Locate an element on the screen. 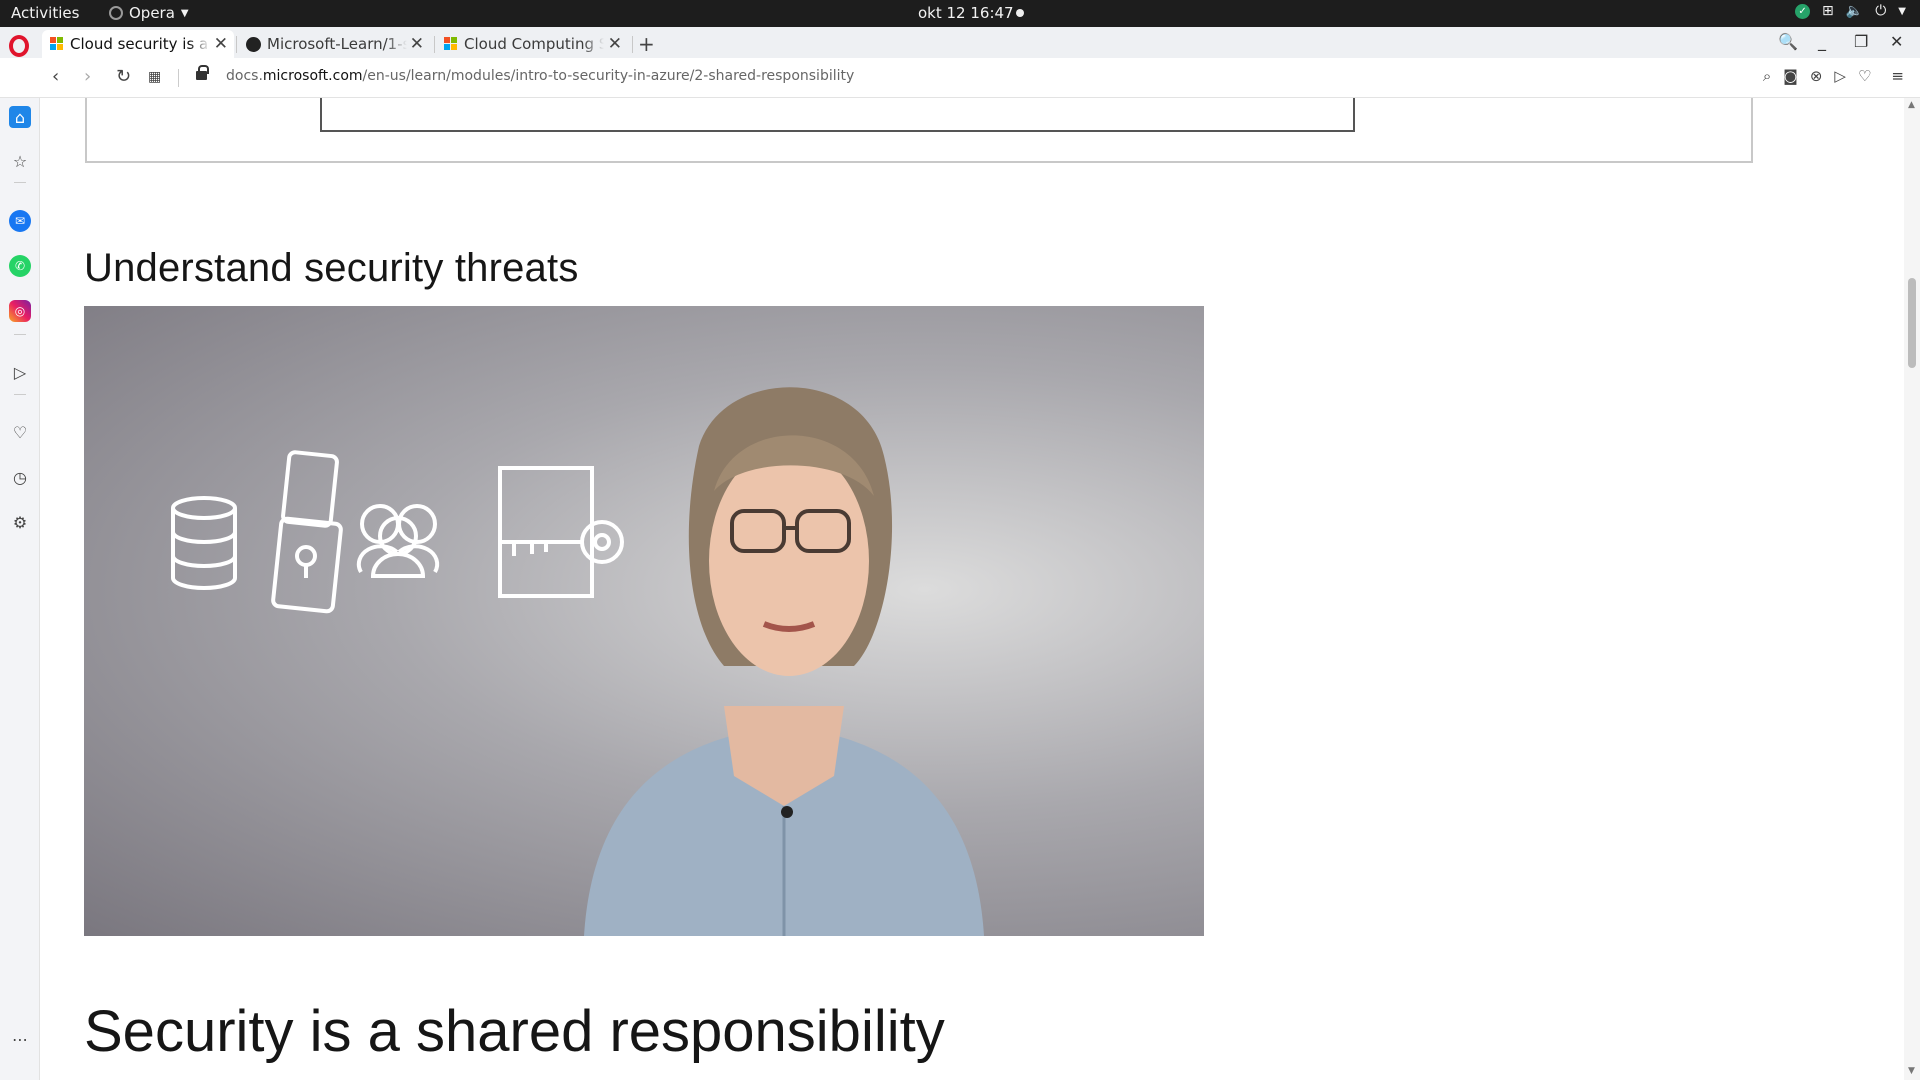 This screenshot has width=1920, height=1080. more-icon: ⋯ is located at coordinates (20, 1039).